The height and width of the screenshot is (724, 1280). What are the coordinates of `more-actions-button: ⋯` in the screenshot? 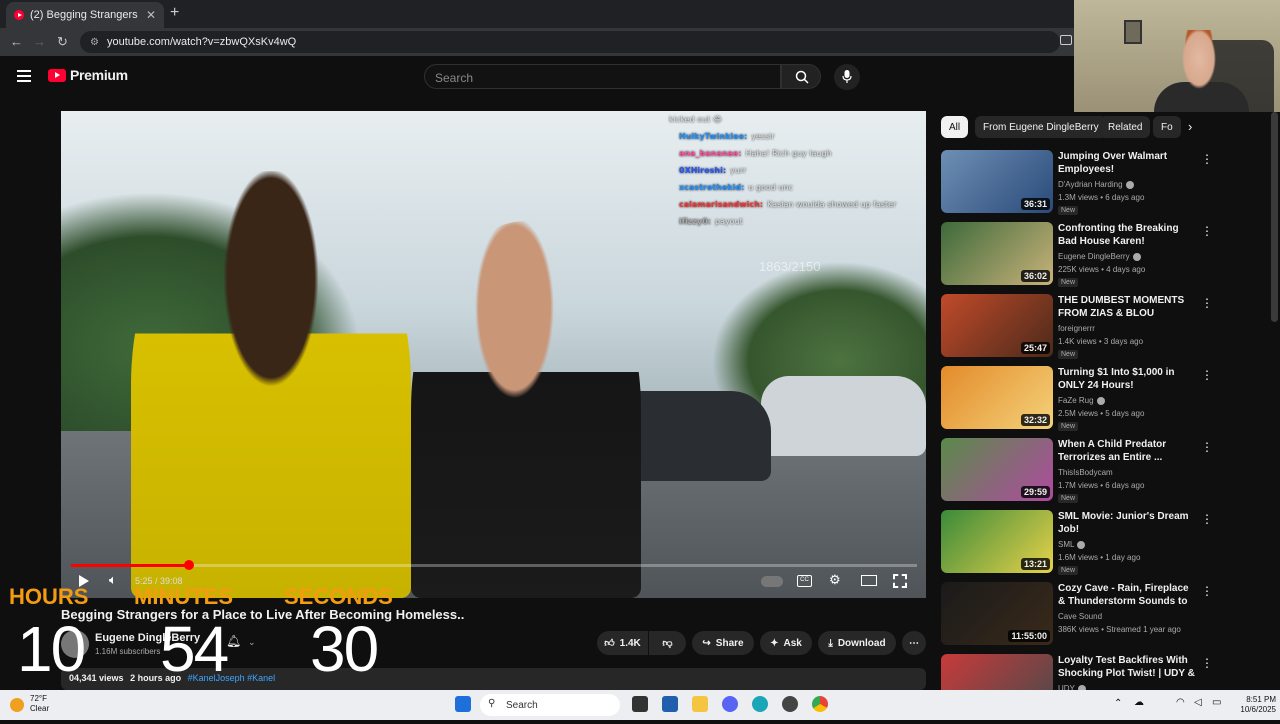 It's located at (914, 643).